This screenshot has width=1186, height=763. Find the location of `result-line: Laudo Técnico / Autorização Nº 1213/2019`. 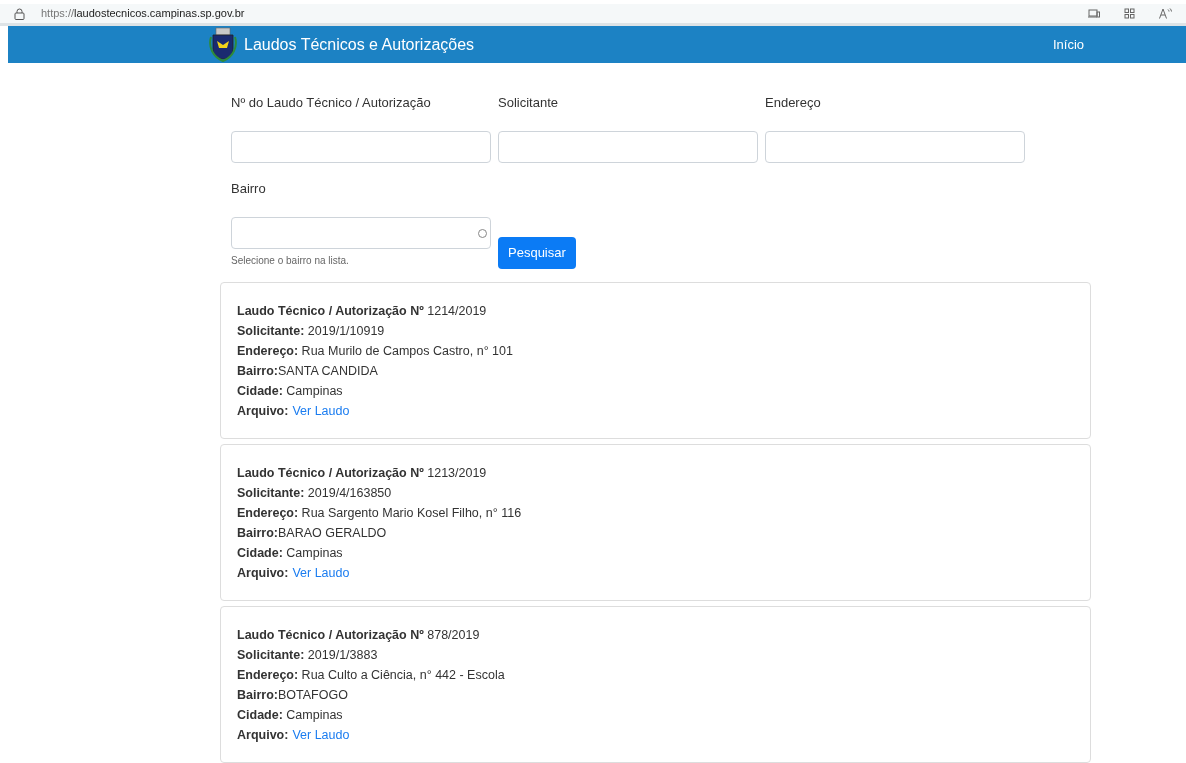

result-line: Laudo Técnico / Autorização Nº 1213/2019 is located at coordinates (362, 473).